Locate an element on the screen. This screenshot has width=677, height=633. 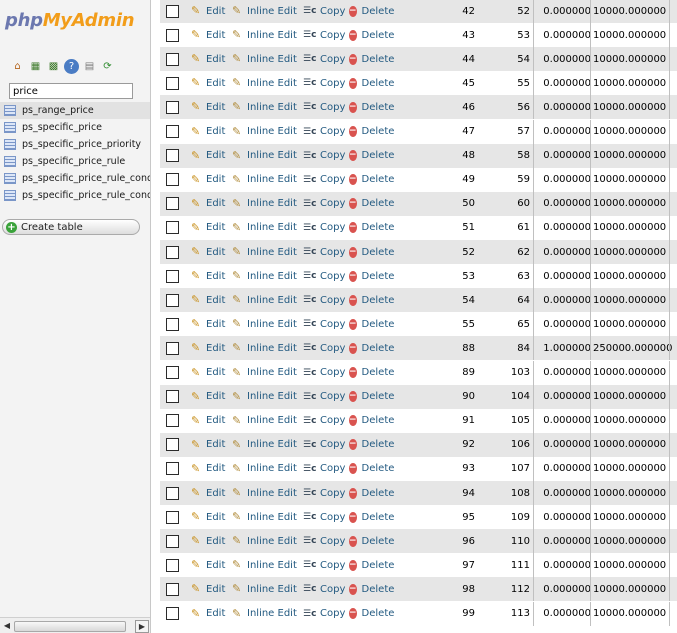
scroll-right-icon: ▶ is located at coordinates (142, 626).